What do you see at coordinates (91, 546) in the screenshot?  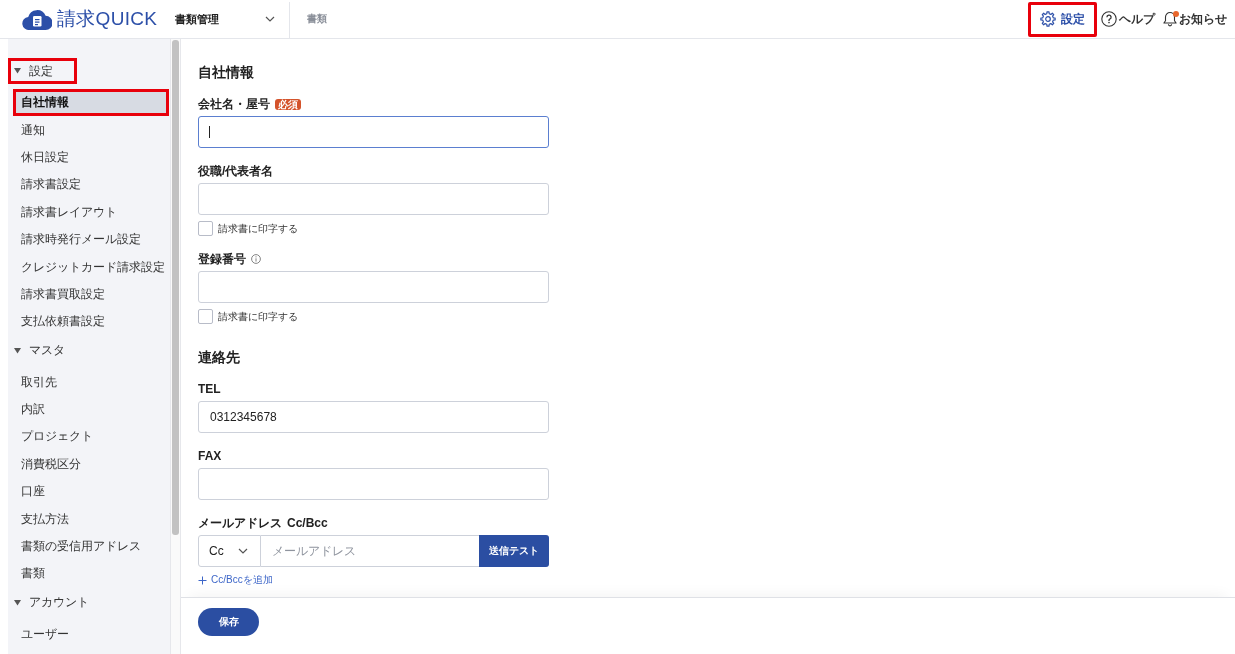 I see `sidebar-item: 書類の受信用アドレス` at bounding box center [91, 546].